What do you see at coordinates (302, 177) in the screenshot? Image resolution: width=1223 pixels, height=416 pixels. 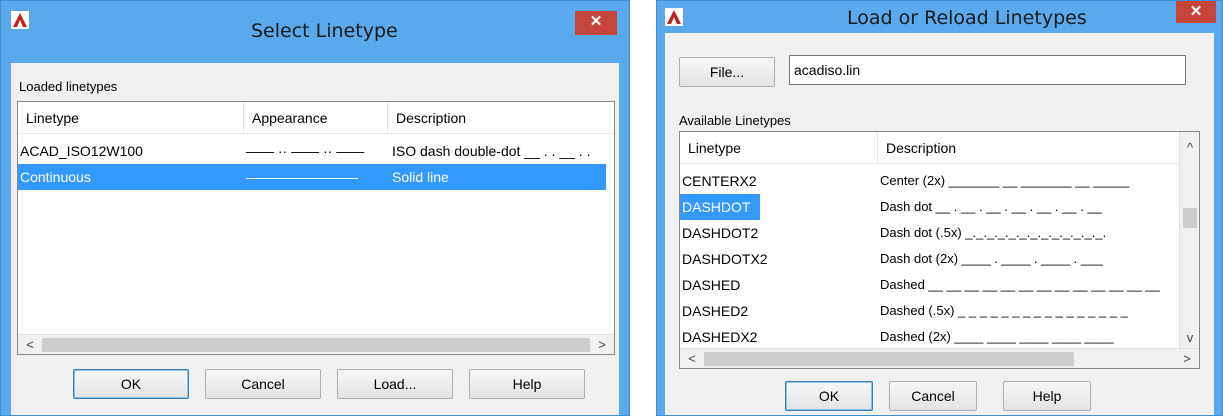 I see `linetype-appearance: ————————` at bounding box center [302, 177].